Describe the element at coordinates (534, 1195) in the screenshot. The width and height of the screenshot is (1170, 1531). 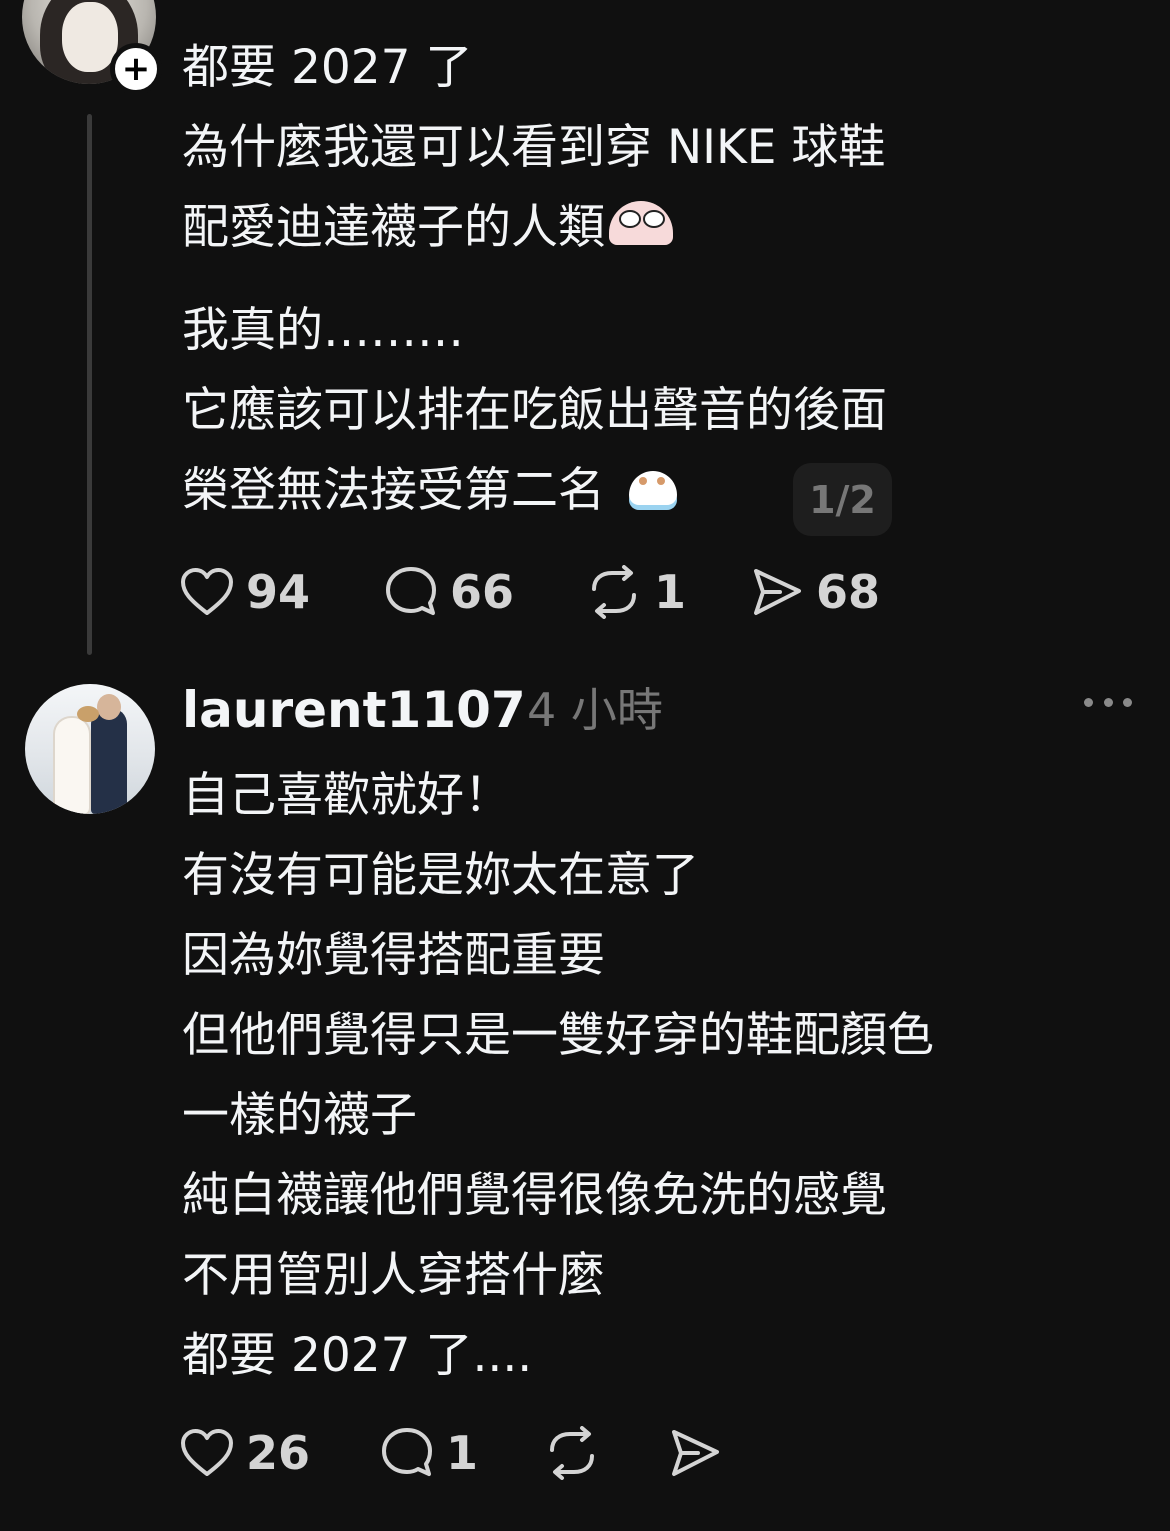
I see `post-line: 純白襪讓他們覺得很像免洗的感覺` at that location.